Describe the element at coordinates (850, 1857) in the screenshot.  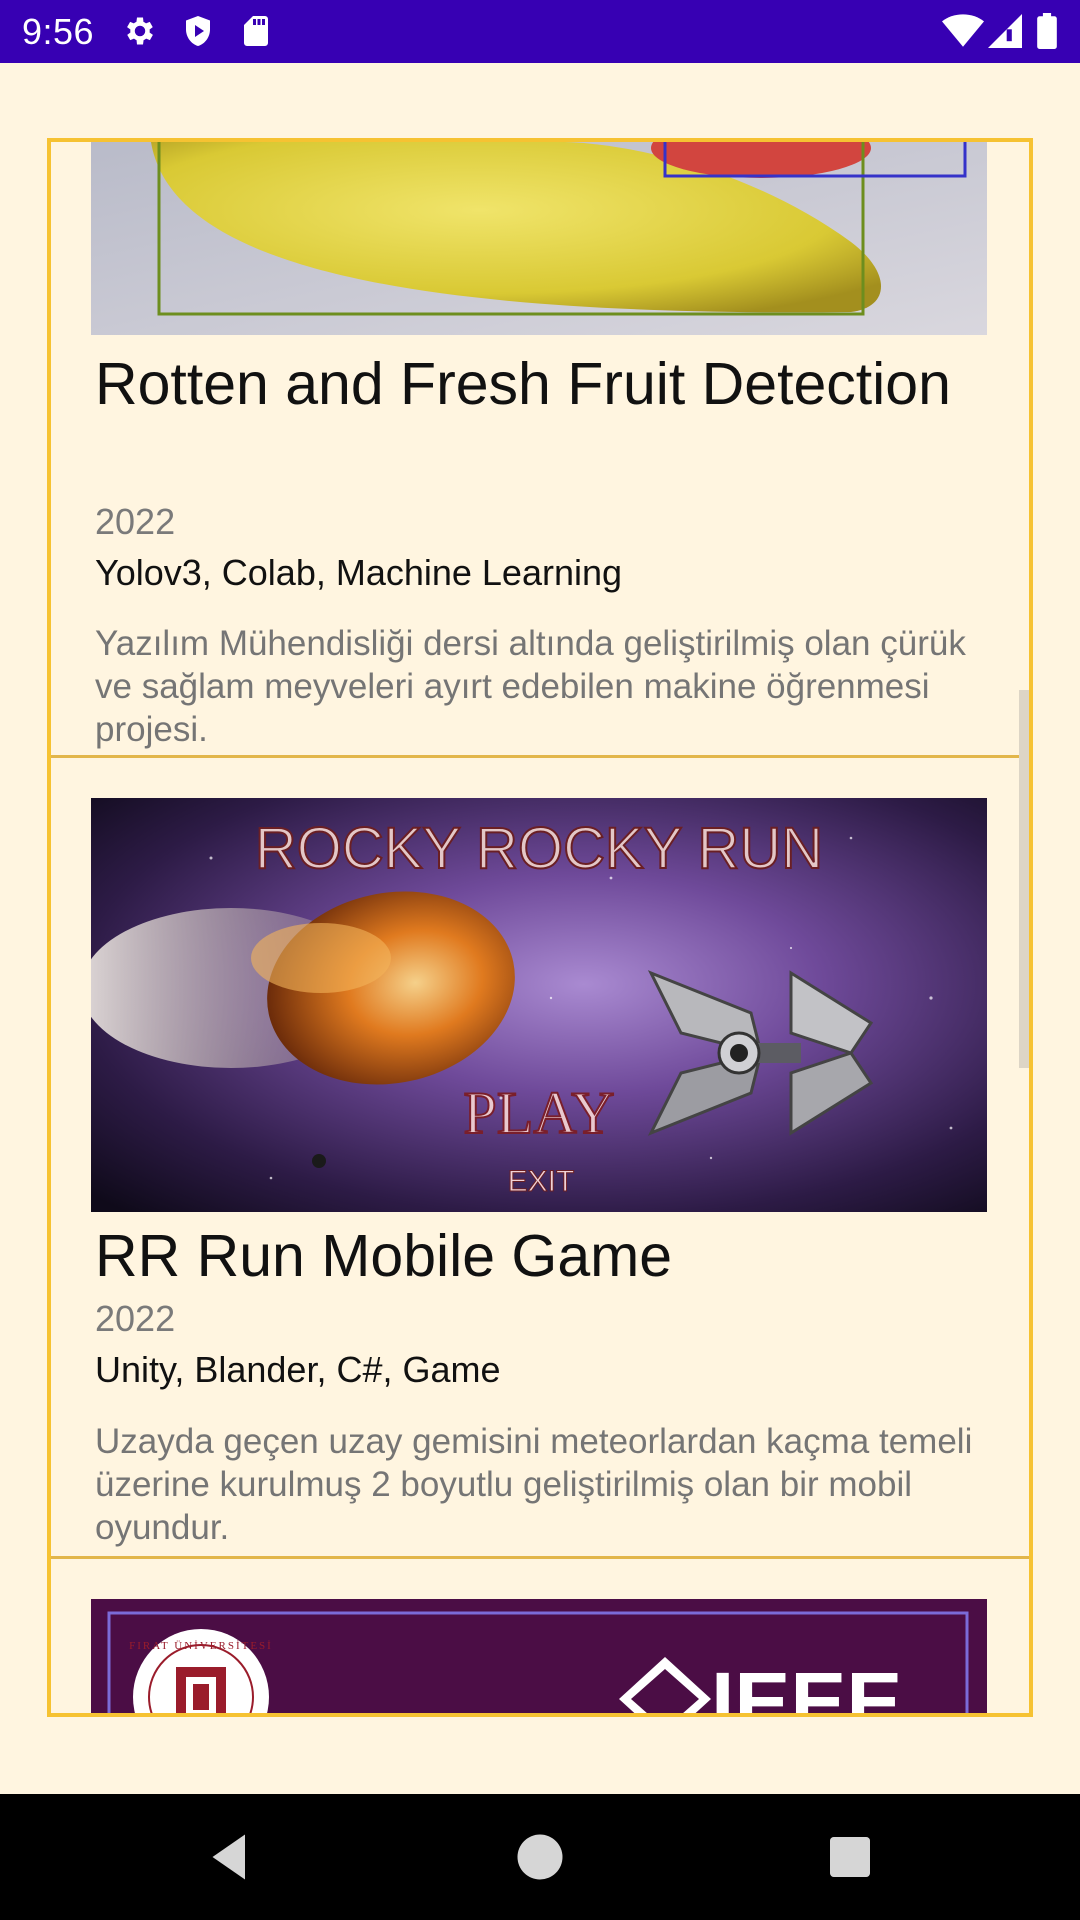
I see `recents-icon` at that location.